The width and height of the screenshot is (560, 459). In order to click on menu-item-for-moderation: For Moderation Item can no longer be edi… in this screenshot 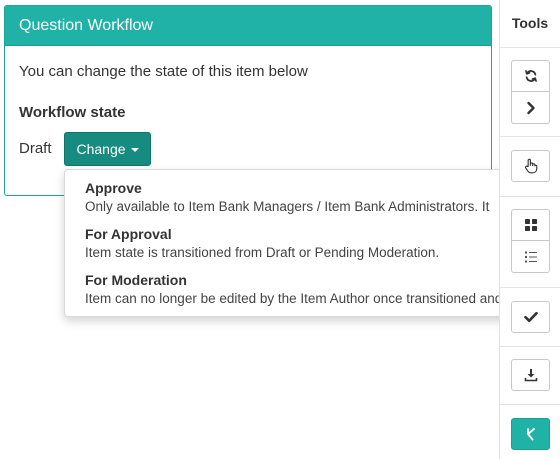, I will do `click(299, 292)`.